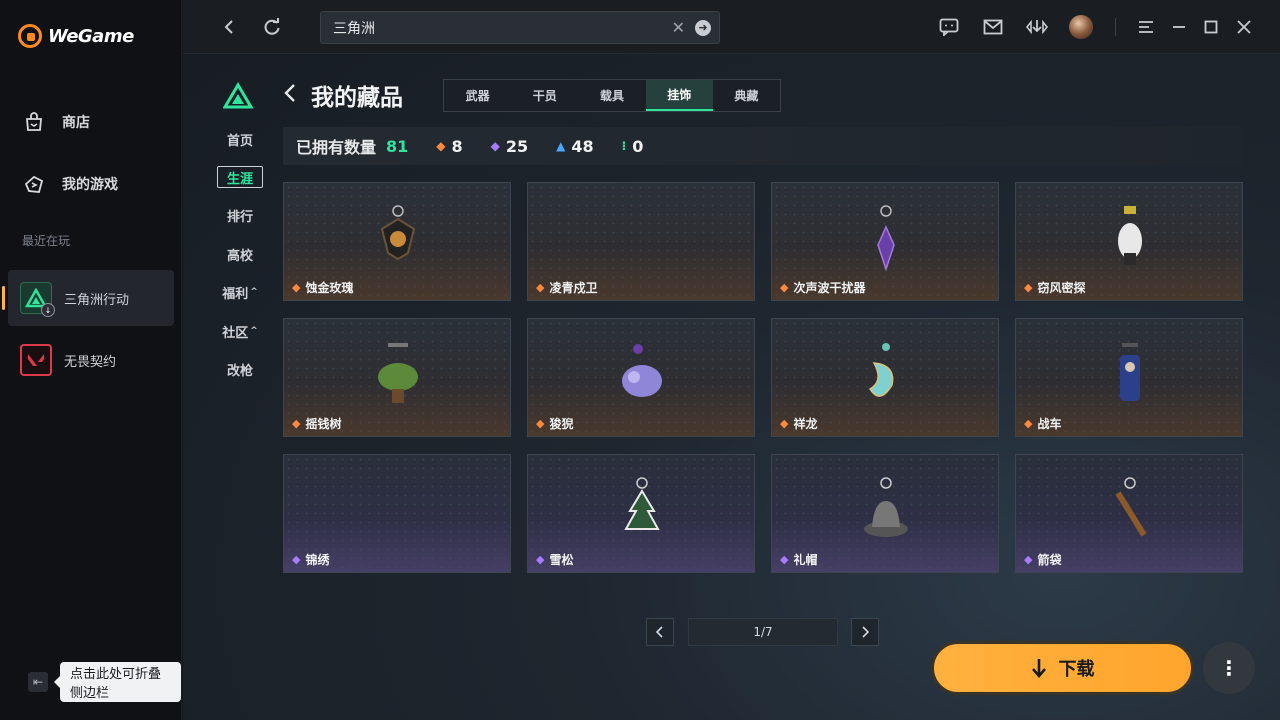 The height and width of the screenshot is (720, 1280). I want to click on charm-name: ◆ 箭袋, so click(1043, 560).